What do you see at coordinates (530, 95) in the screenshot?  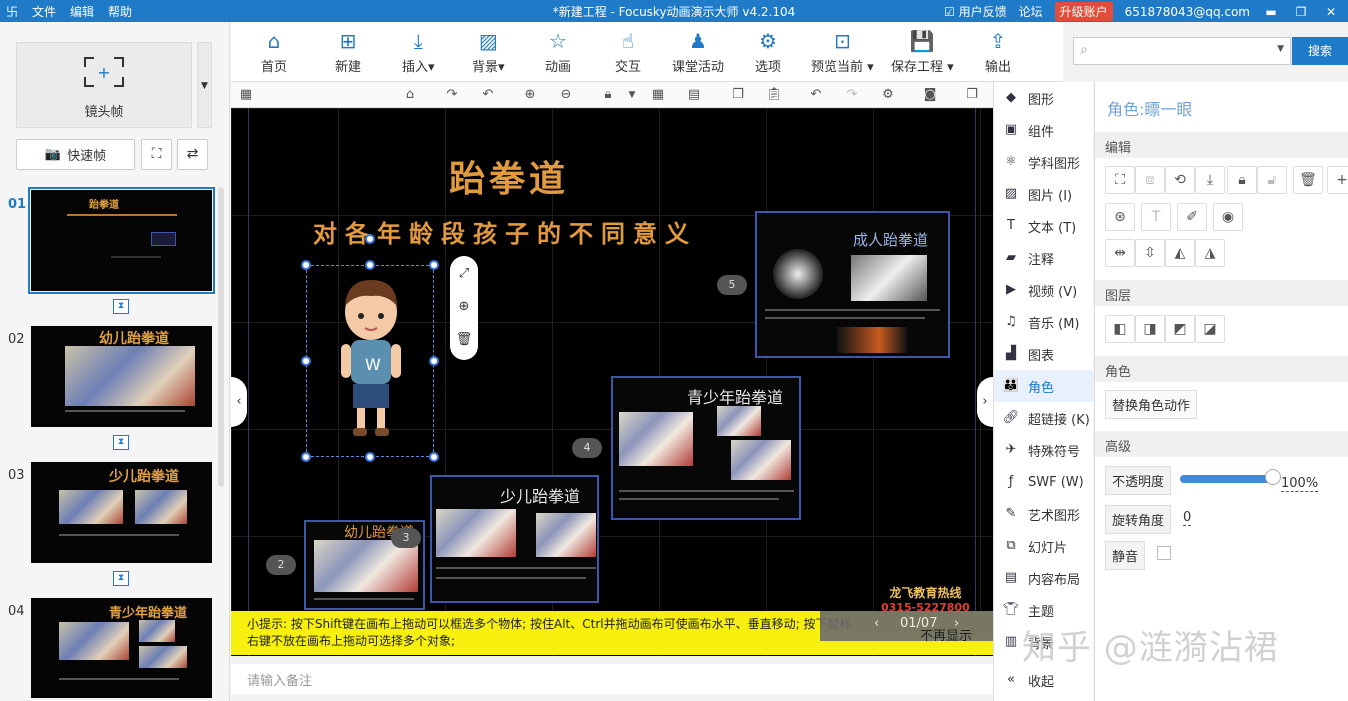 I see `zoom-in-icon: ⊕` at bounding box center [530, 95].